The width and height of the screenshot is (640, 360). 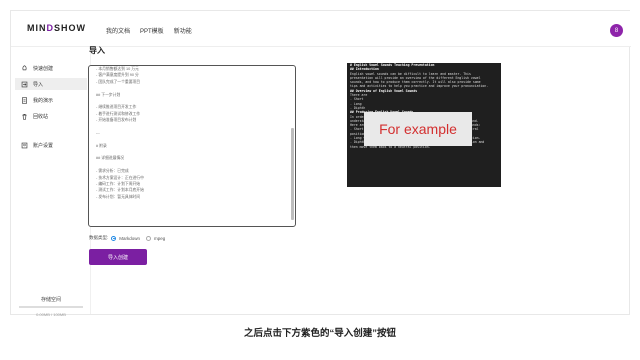 I want to click on page-title: 导入, so click(x=97, y=50).